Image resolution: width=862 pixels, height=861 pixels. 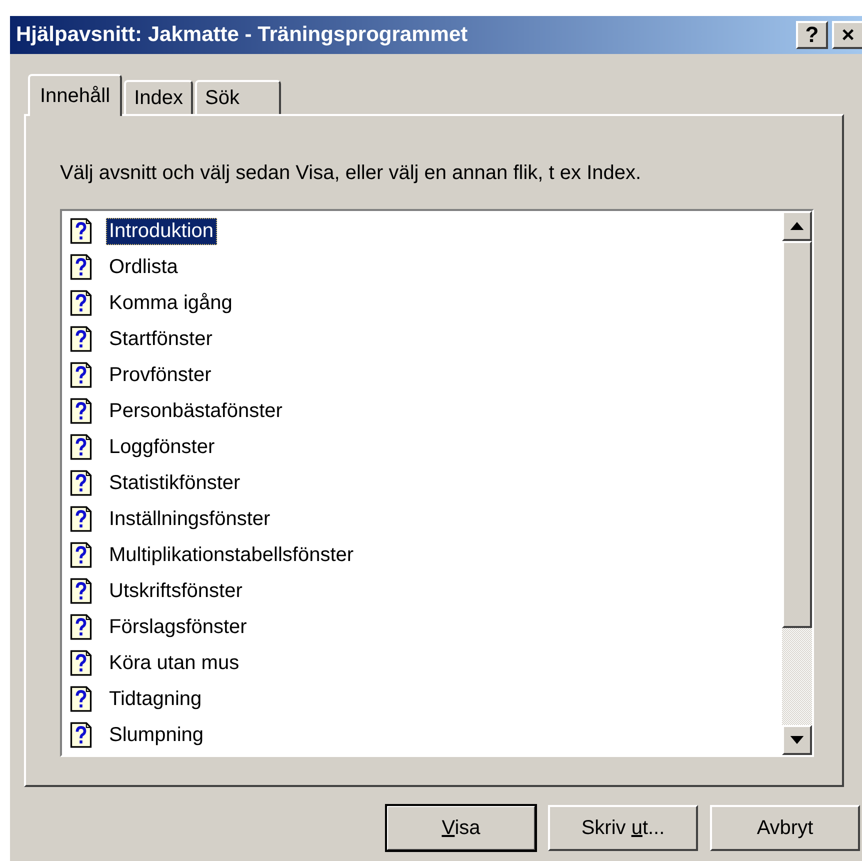 I want to click on window-title: Hjälpavsnitt: Jakmatte - Träningsprogrammet, so click(x=242, y=35).